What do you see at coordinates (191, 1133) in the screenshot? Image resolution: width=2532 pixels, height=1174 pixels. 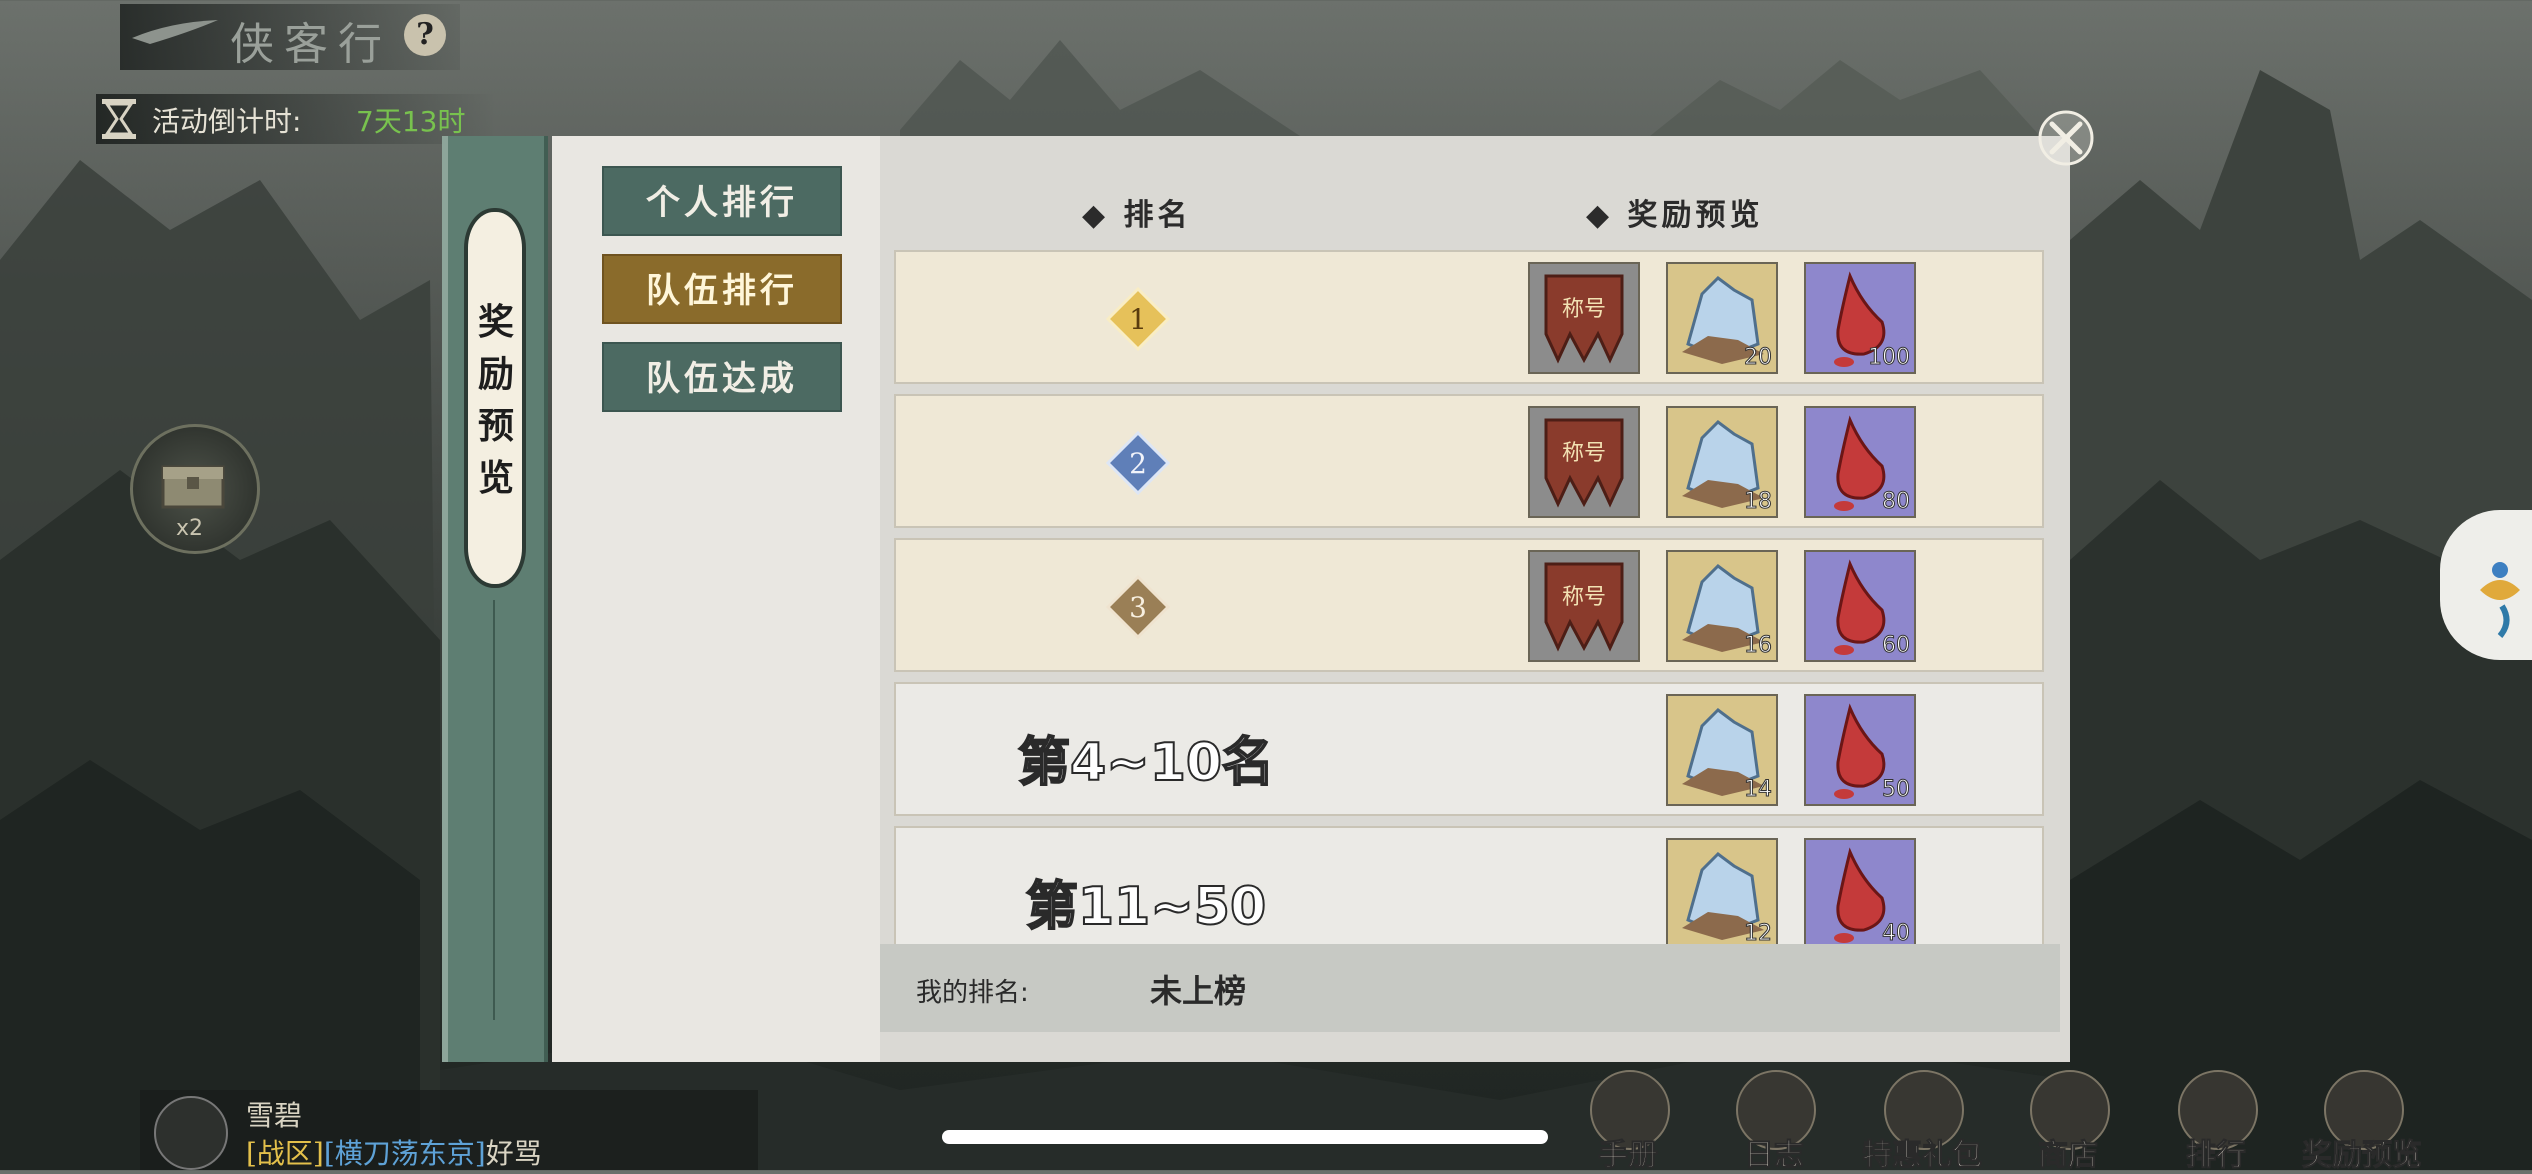 I see `avatar` at bounding box center [191, 1133].